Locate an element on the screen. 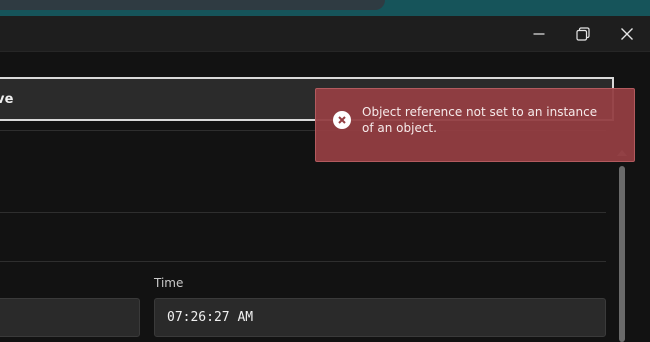 The height and width of the screenshot is (342, 650). background-strip is located at coordinates (325, 8).